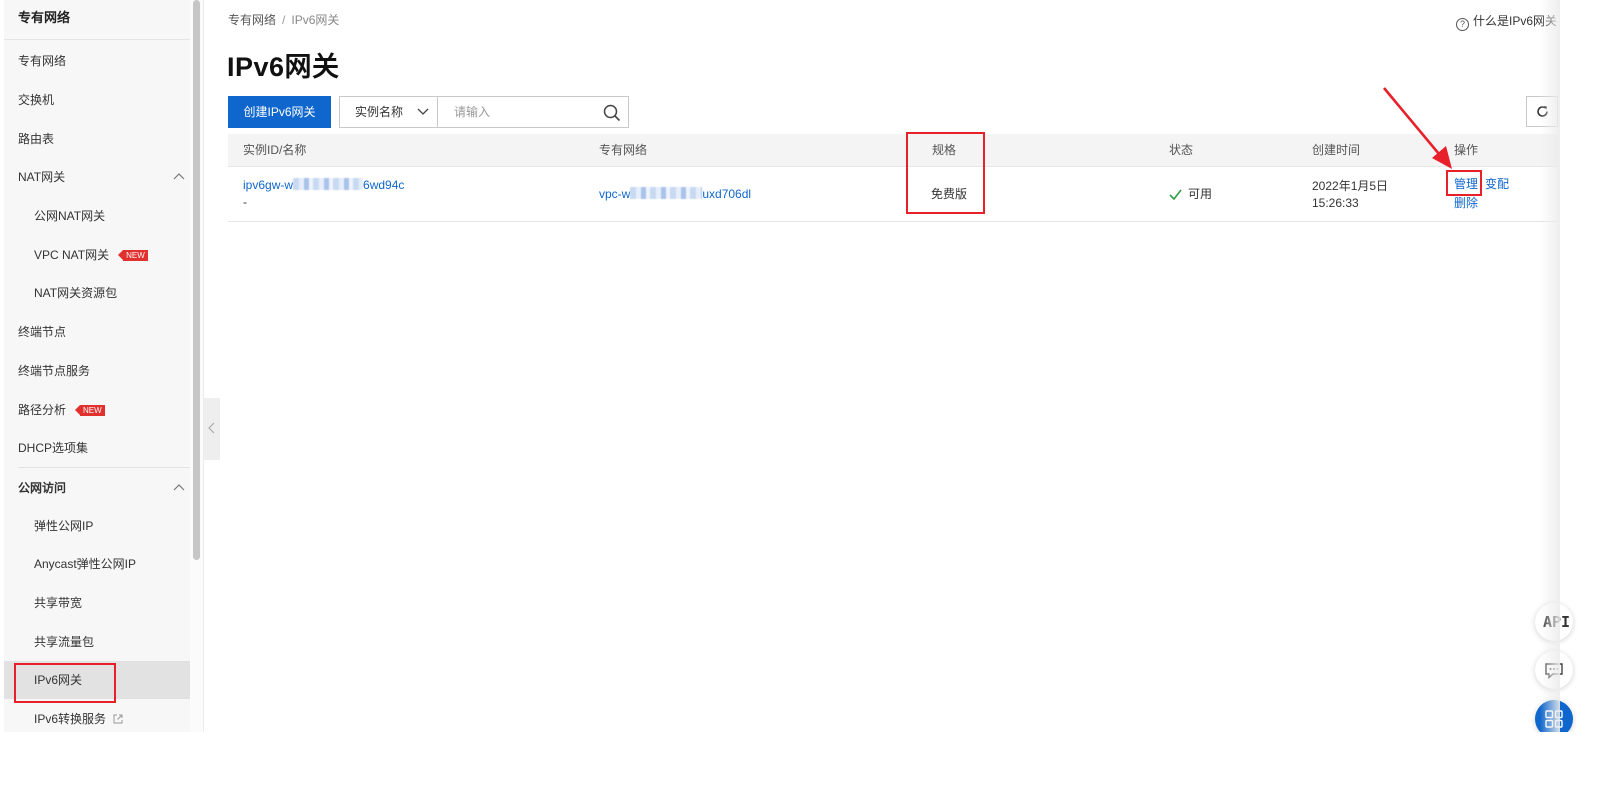 This screenshot has width=1610, height=796. What do you see at coordinates (70, 216) in the screenshot?
I see `sidebar-item-label: 公网NAT网关` at bounding box center [70, 216].